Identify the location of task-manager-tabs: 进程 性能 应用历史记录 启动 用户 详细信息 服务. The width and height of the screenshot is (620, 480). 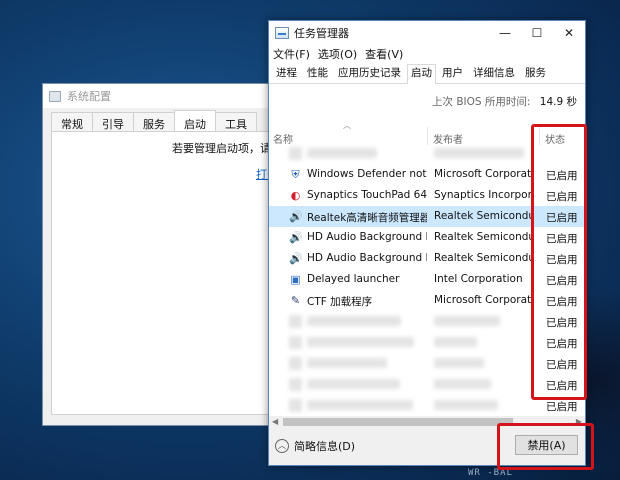
(427, 74).